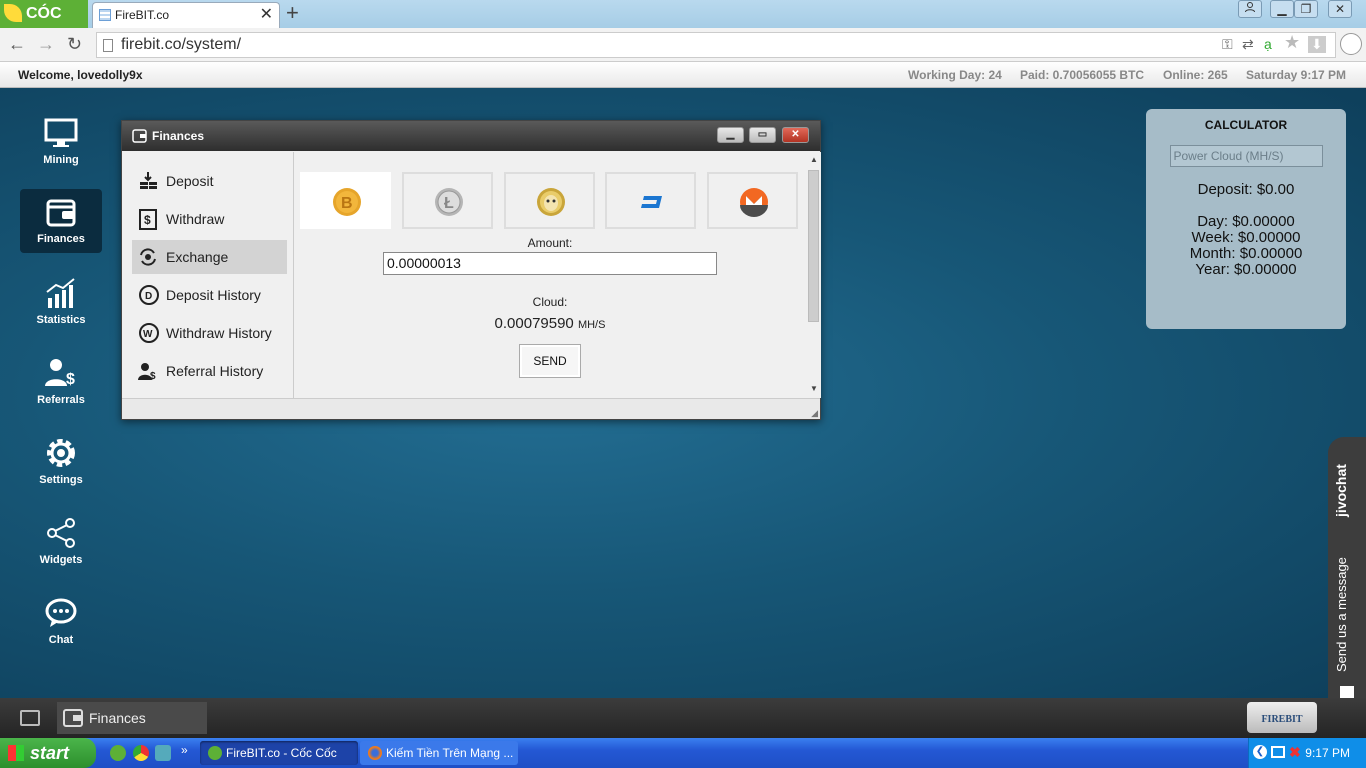 The image size is (1366, 768). I want to click on resize-grip-icon: ◢, so click(814, 413).